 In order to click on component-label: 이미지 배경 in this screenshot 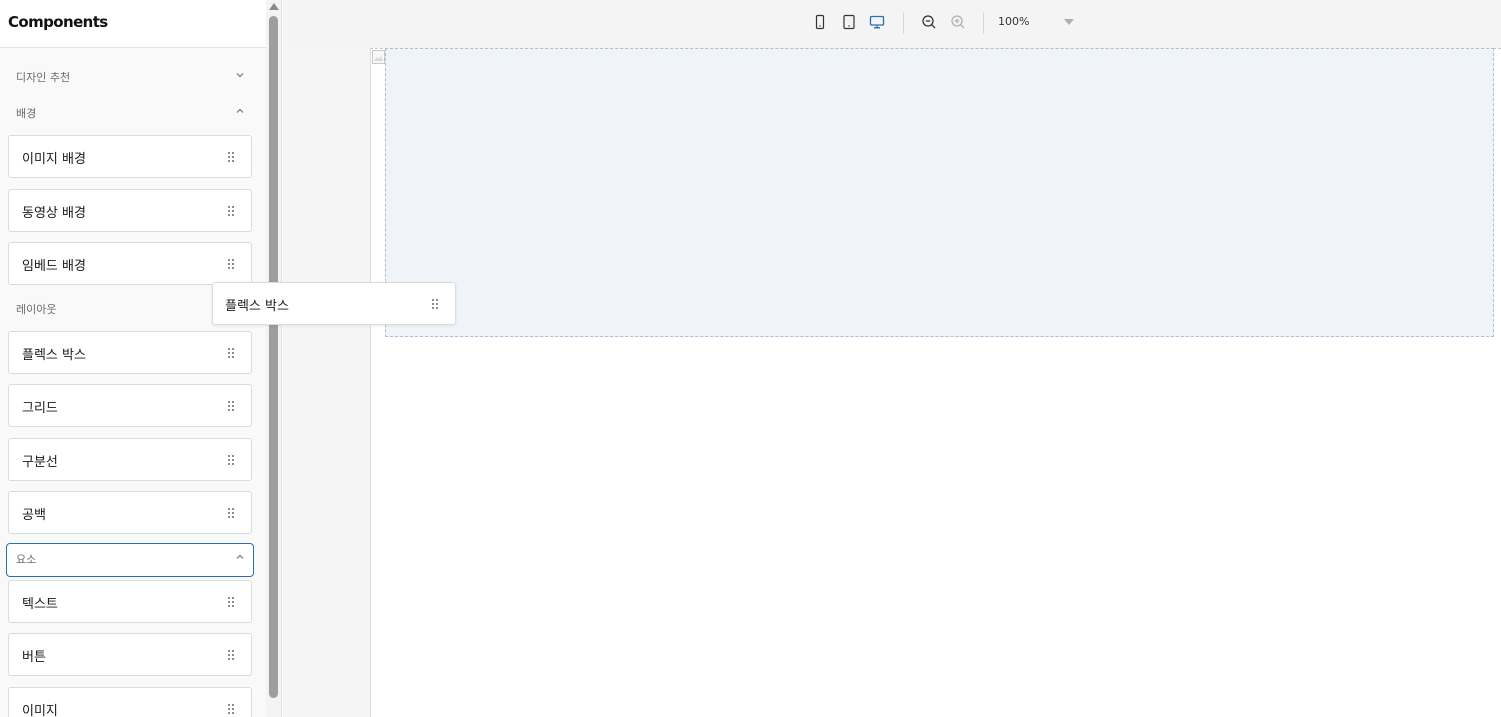, I will do `click(54, 159)`.